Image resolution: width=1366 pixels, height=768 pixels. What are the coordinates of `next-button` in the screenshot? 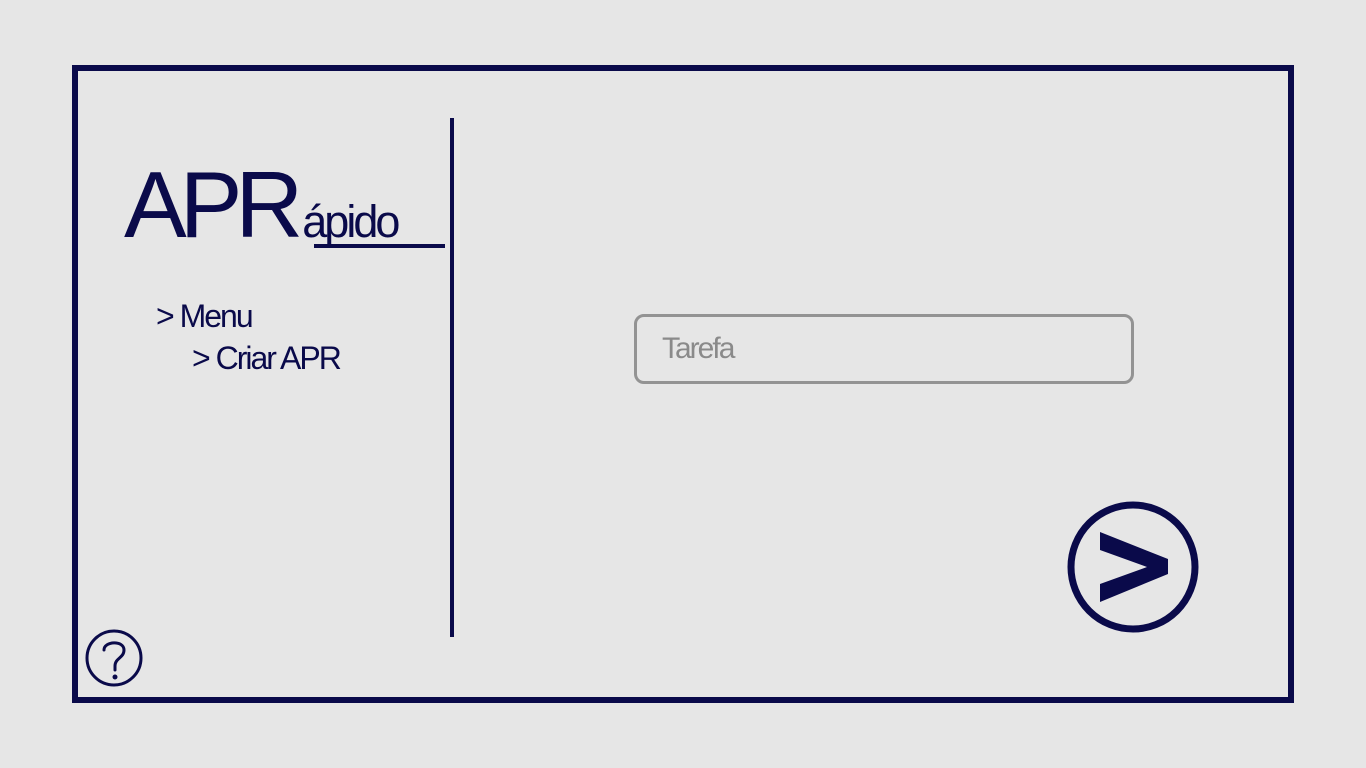 It's located at (1133, 567).